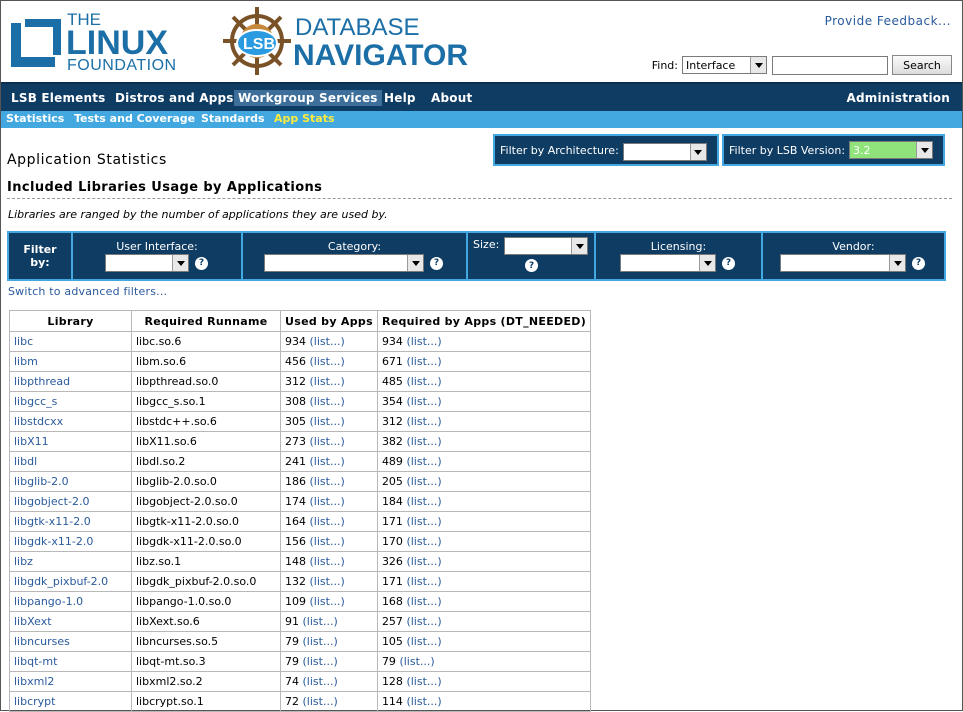  Describe the element at coordinates (61, 581) in the screenshot. I see `library-link: libgdk_pixbuf-2.0` at that location.